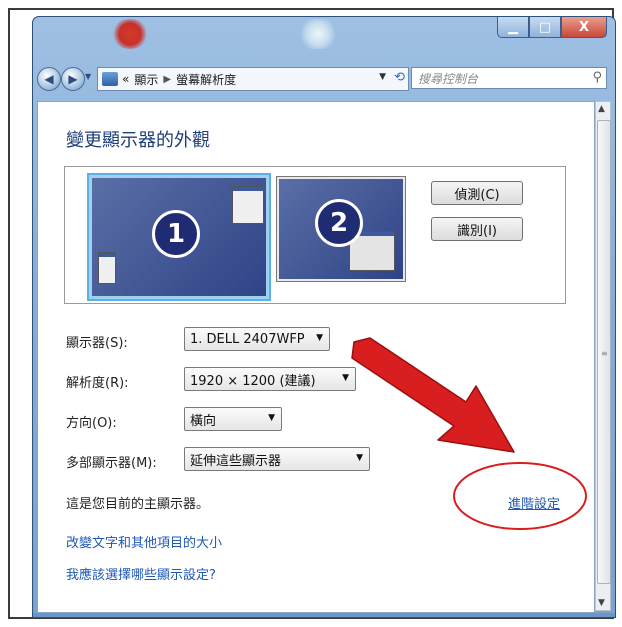 Image resolution: width=622 pixels, height=627 pixels. I want to click on recent-pages-dropdown-icon: ▼, so click(88, 76).